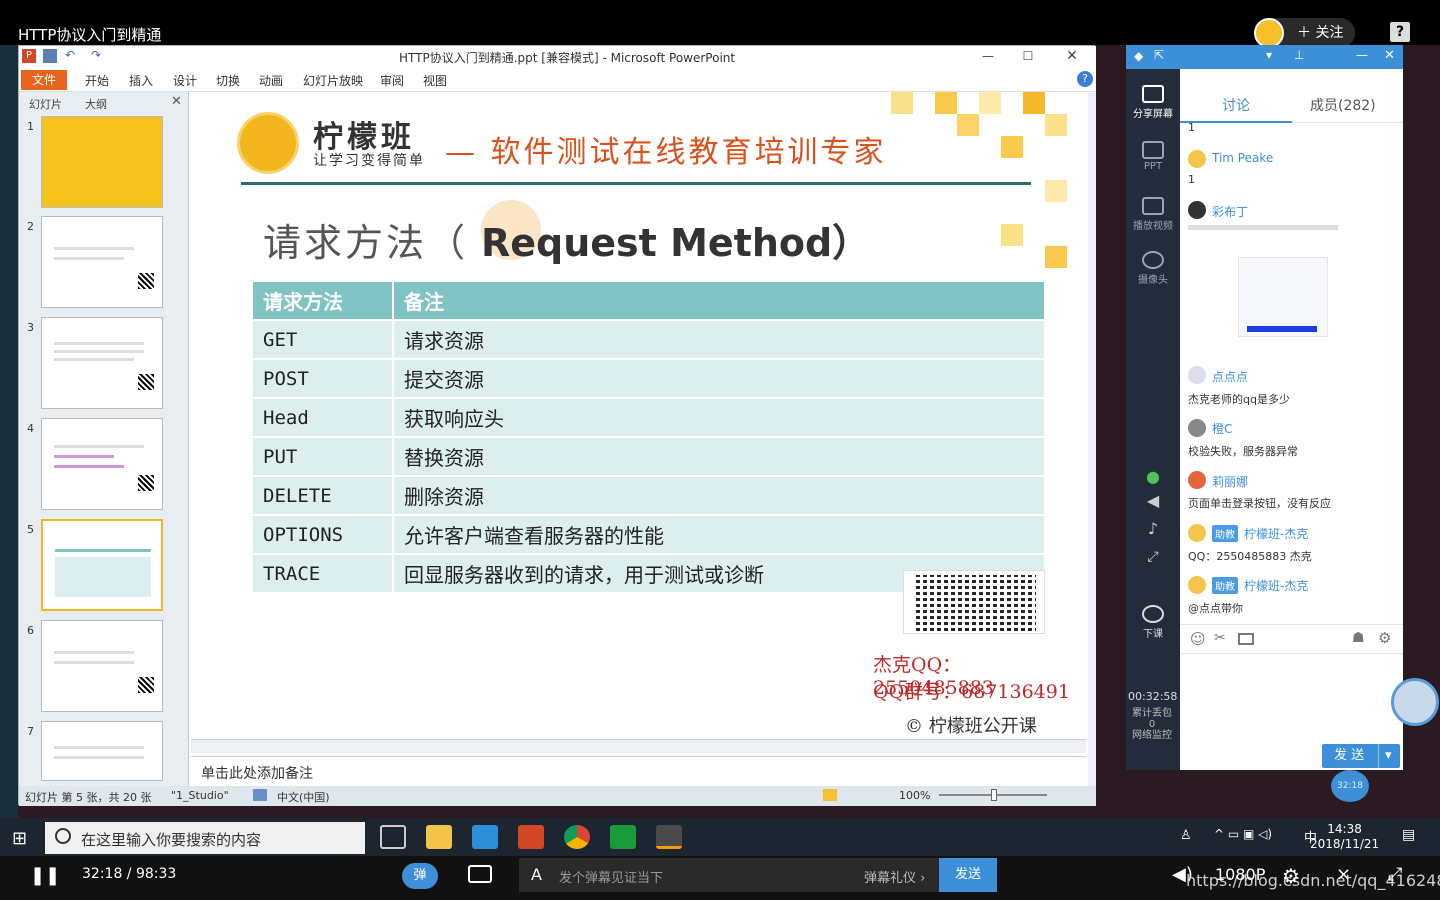  I want to click on emoji-icon: ☺, so click(1198, 639).